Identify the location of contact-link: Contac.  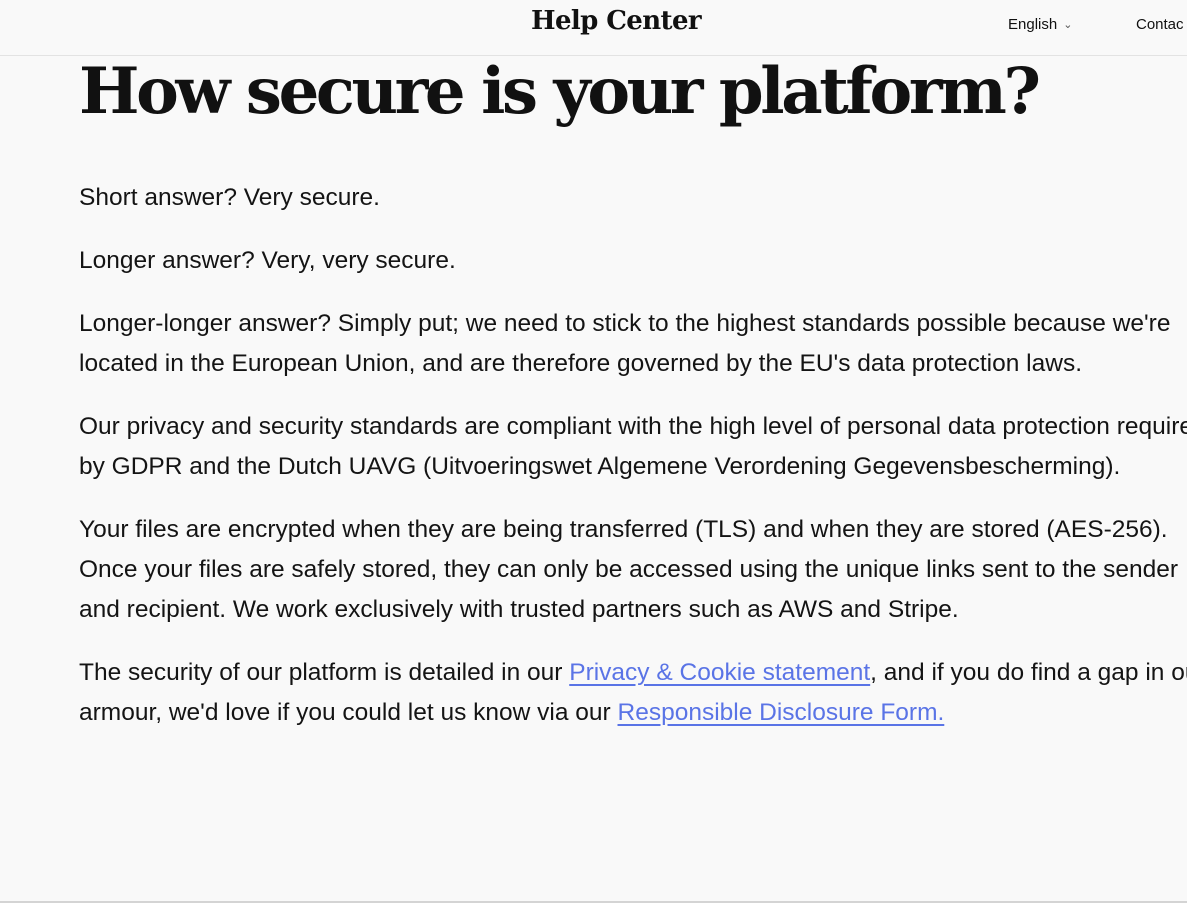
(1160, 24).